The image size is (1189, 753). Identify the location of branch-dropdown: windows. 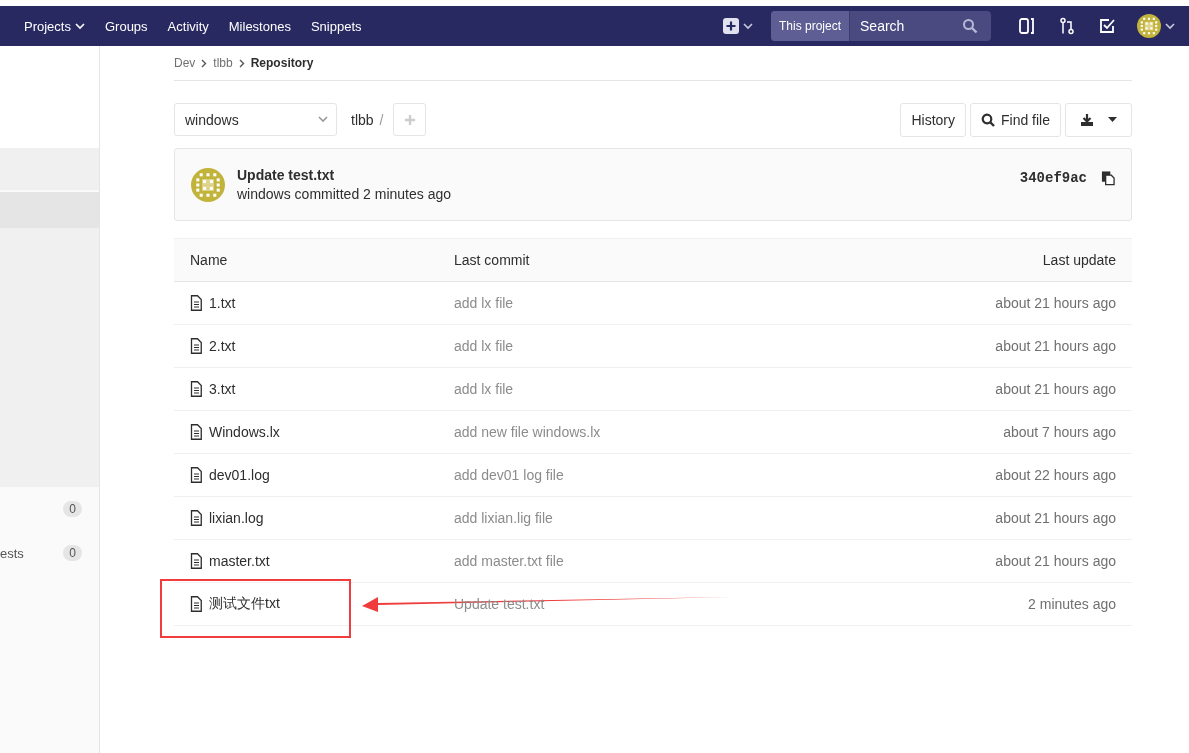
(255, 119).